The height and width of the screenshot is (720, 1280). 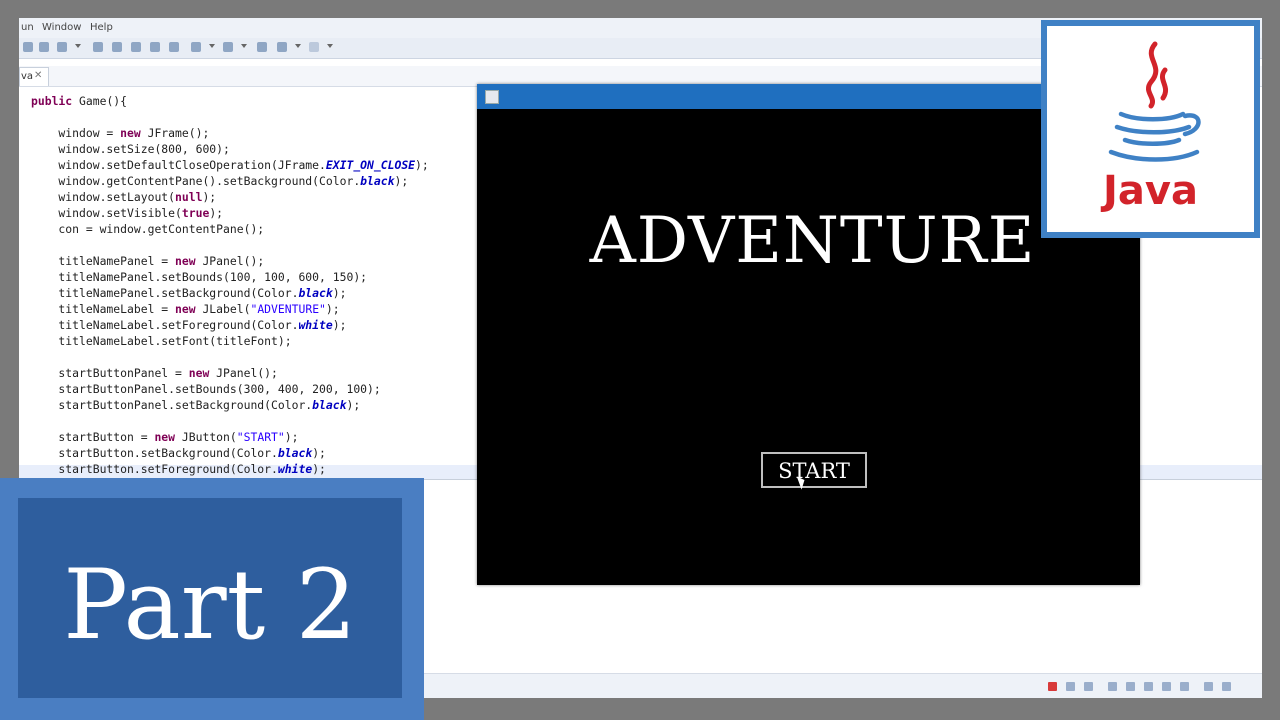 What do you see at coordinates (136, 47) in the screenshot?
I see `refresh-icon` at bounding box center [136, 47].